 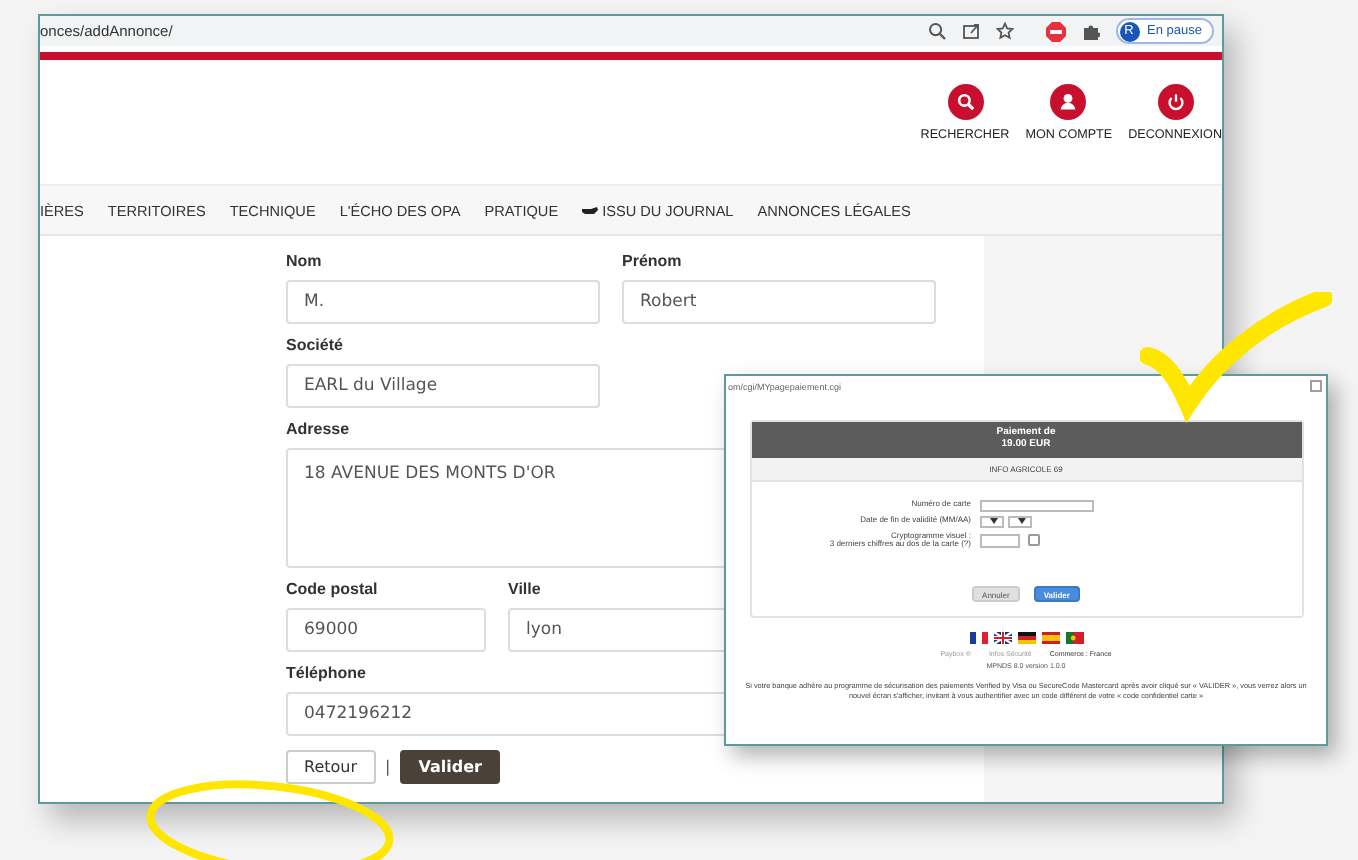 I want to click on back-button: Retour, so click(x=331, y=767).